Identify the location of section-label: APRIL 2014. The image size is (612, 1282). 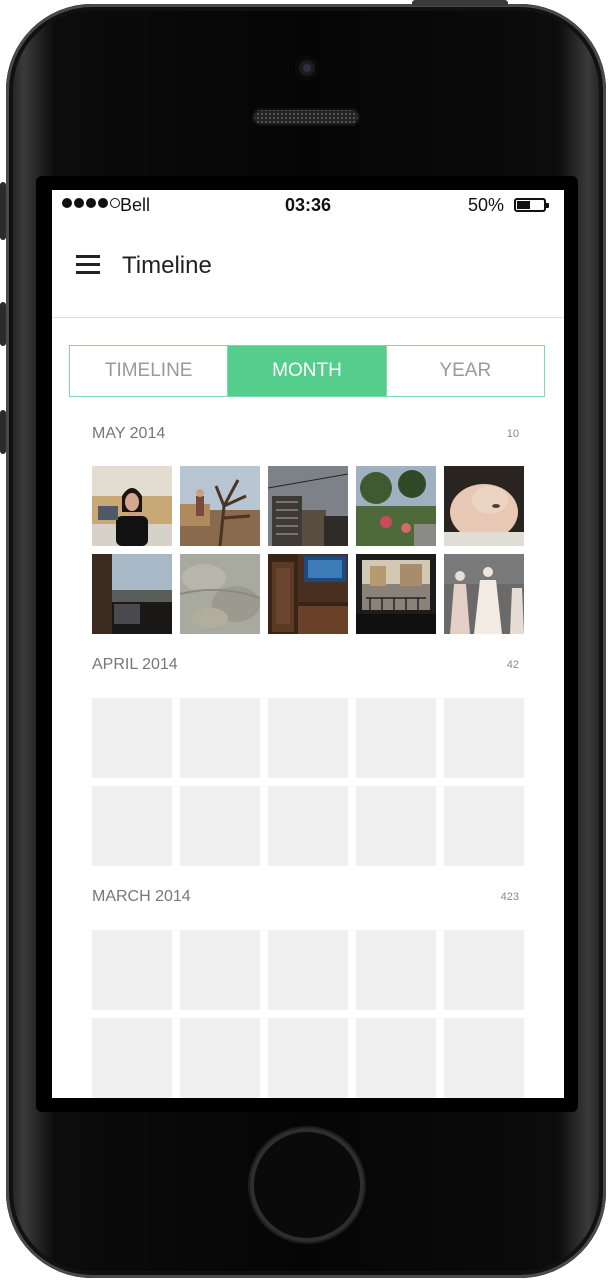
(135, 664).